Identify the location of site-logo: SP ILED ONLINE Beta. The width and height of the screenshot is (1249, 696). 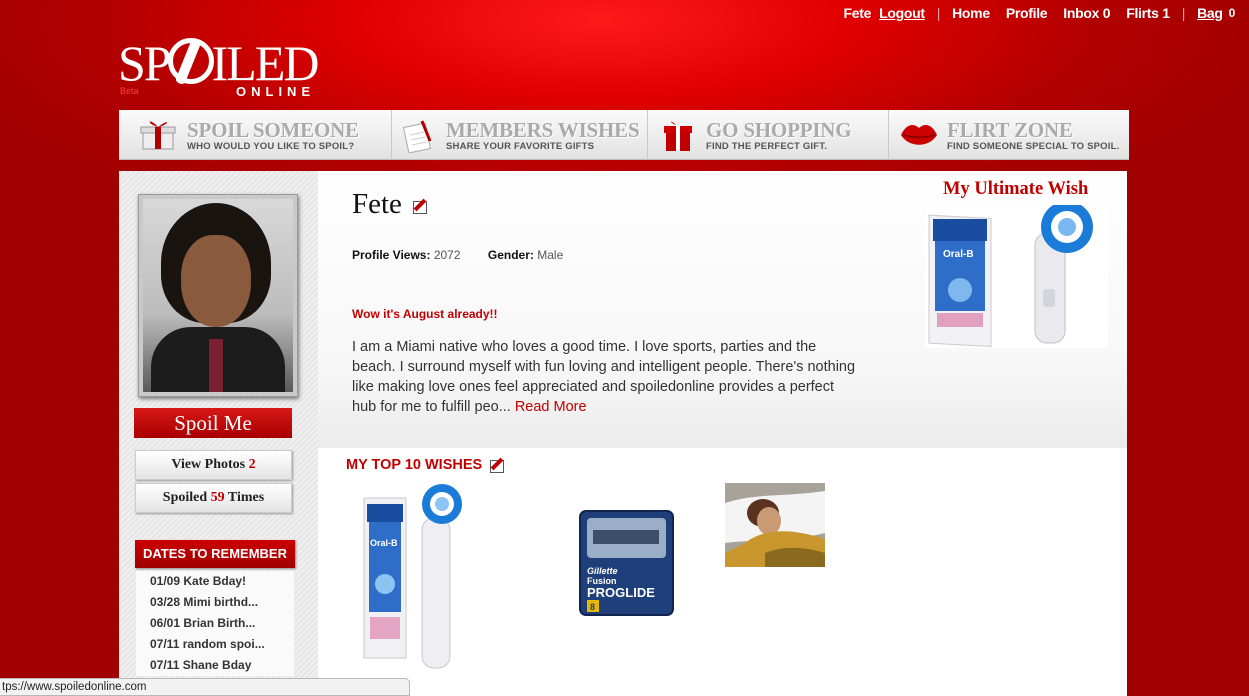
(238, 69).